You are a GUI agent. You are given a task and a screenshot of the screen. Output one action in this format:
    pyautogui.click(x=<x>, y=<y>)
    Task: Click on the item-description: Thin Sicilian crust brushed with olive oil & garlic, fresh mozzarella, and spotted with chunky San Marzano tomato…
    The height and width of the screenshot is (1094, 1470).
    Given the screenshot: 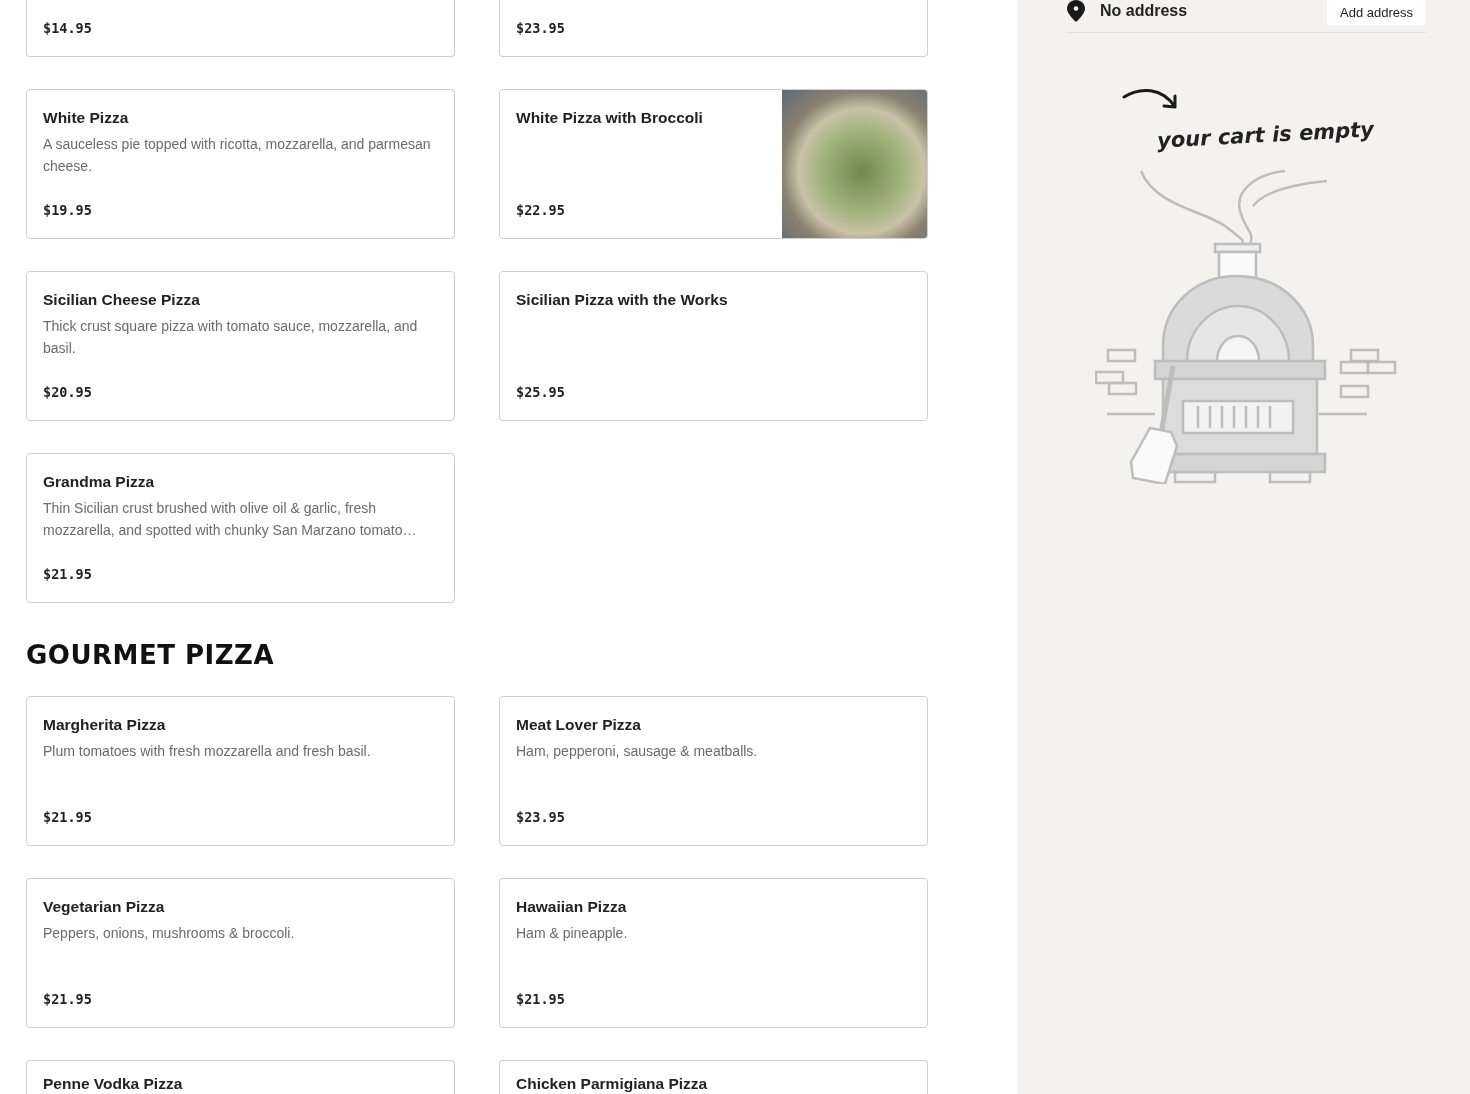 What is the action you would take?
    pyautogui.click(x=230, y=519)
    